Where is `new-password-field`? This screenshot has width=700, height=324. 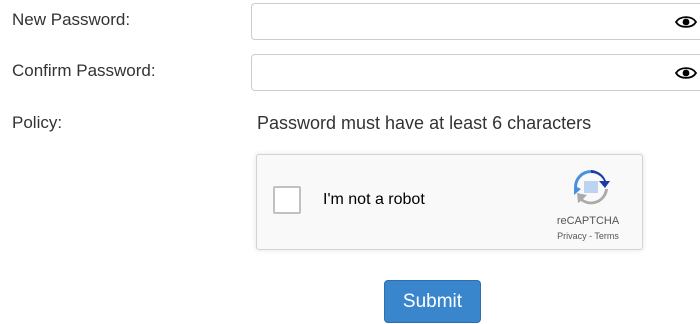 new-password-field is located at coordinates (475, 21).